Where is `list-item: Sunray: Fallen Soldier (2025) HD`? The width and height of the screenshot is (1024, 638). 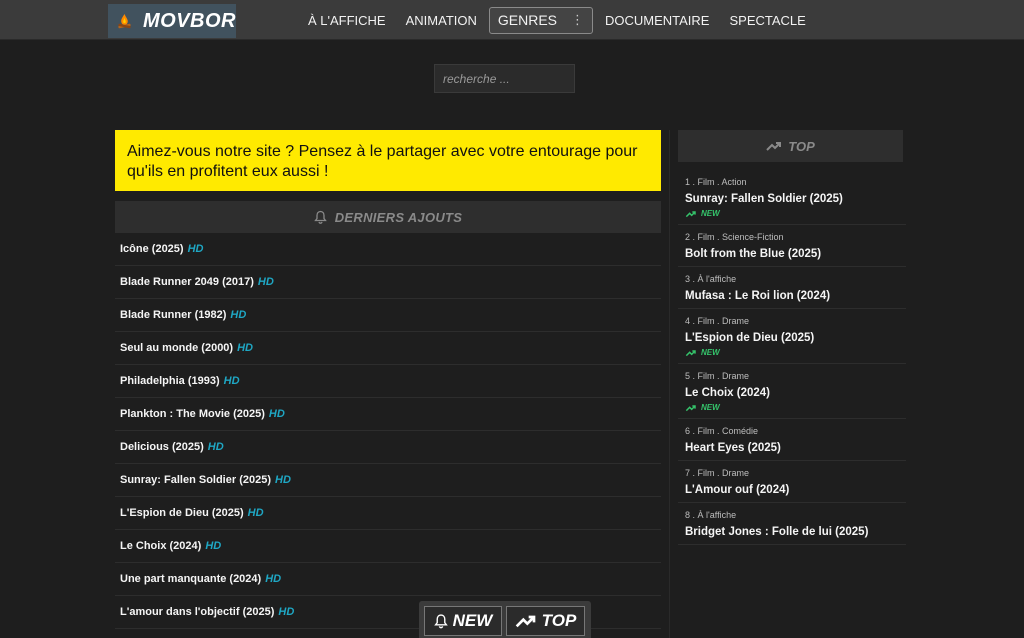
list-item: Sunray: Fallen Soldier (2025) HD is located at coordinates (388, 480).